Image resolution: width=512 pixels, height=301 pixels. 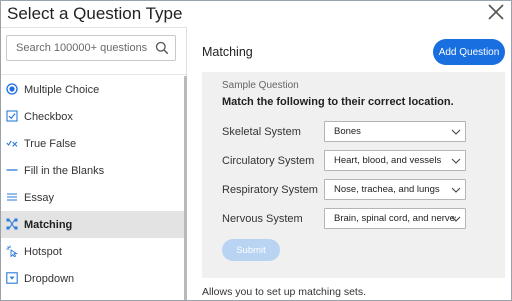 I want to click on checkbox-icon, so click(x=12, y=116).